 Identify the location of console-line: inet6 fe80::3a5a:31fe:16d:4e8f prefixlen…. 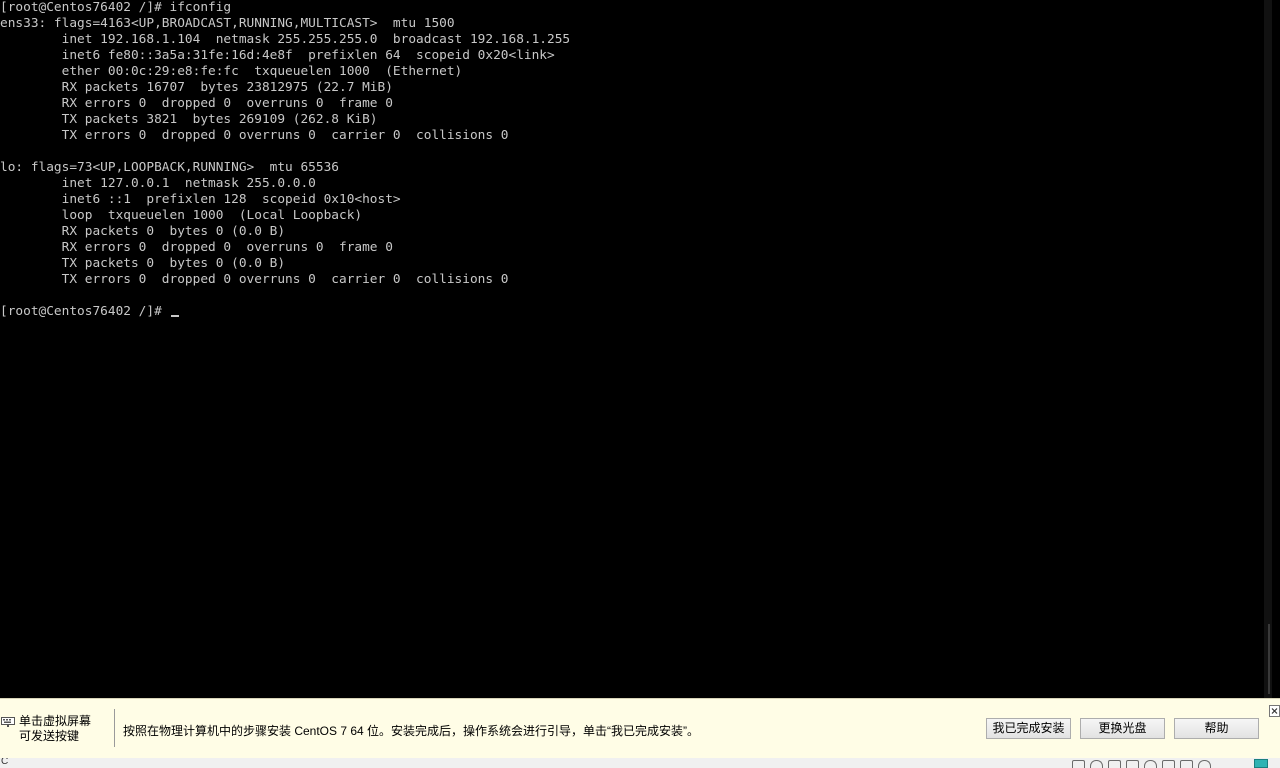
(277, 55).